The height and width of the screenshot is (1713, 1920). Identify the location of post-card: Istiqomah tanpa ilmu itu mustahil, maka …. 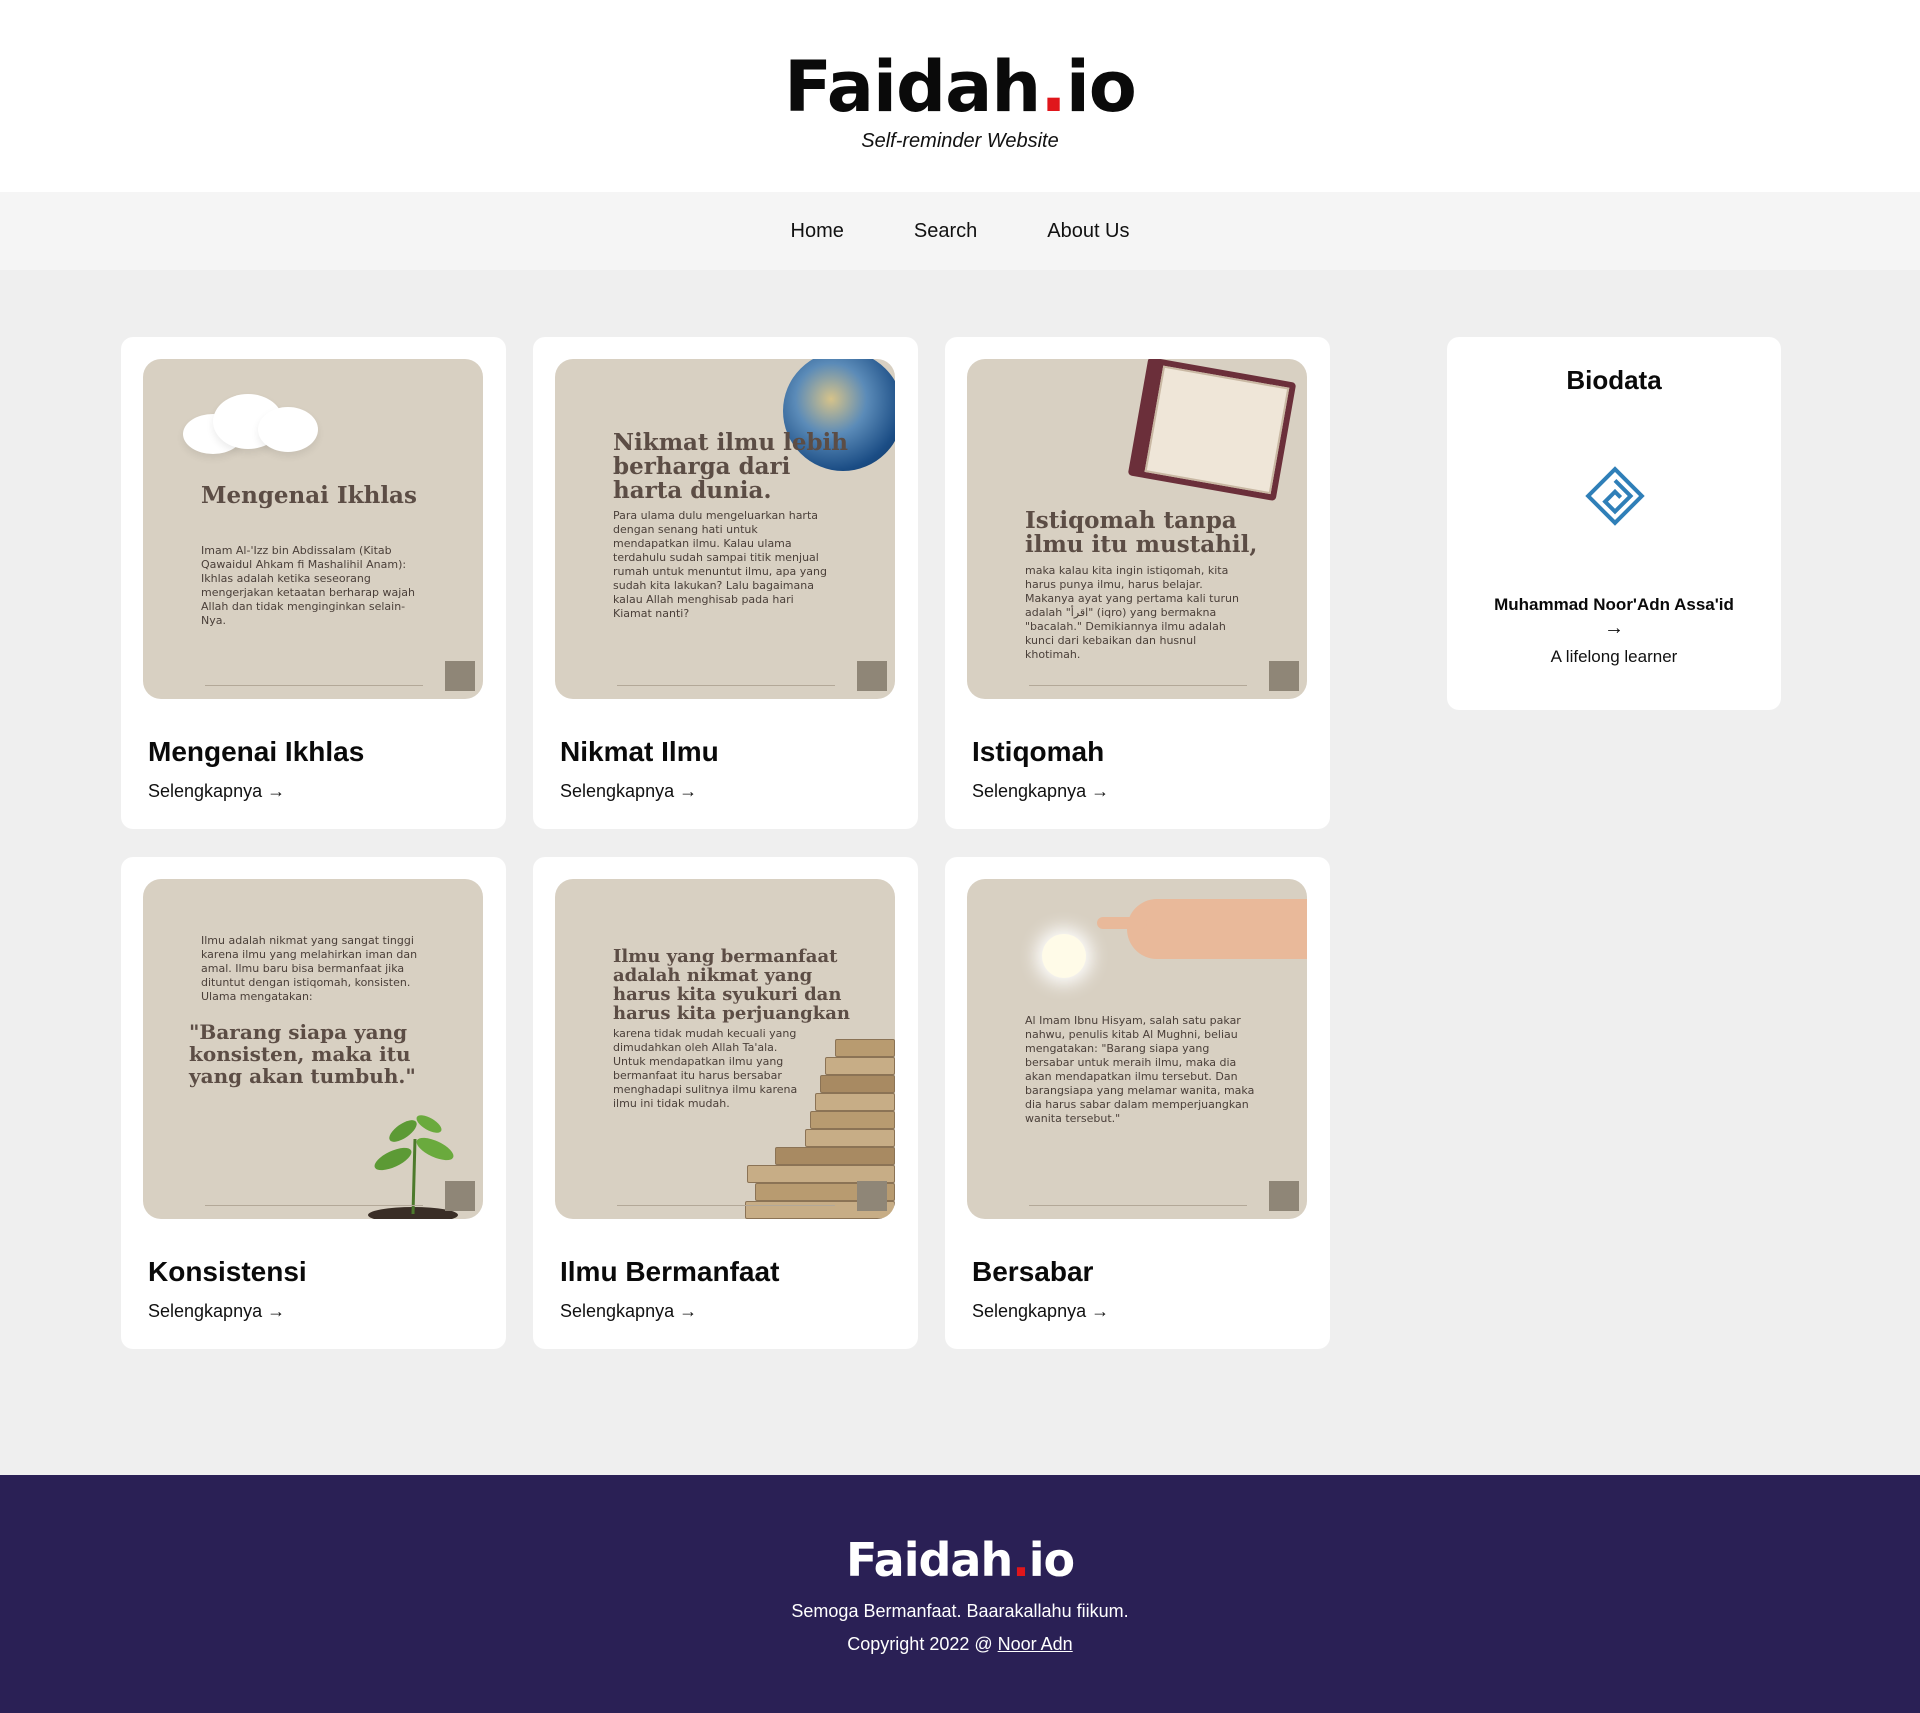
(1137, 583).